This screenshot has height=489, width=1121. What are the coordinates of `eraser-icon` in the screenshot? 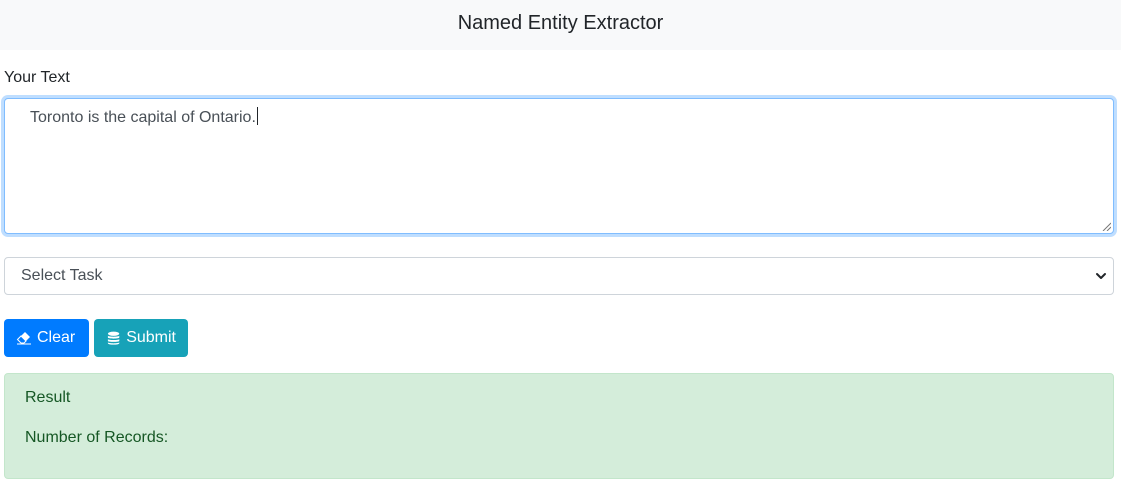 It's located at (23, 338).